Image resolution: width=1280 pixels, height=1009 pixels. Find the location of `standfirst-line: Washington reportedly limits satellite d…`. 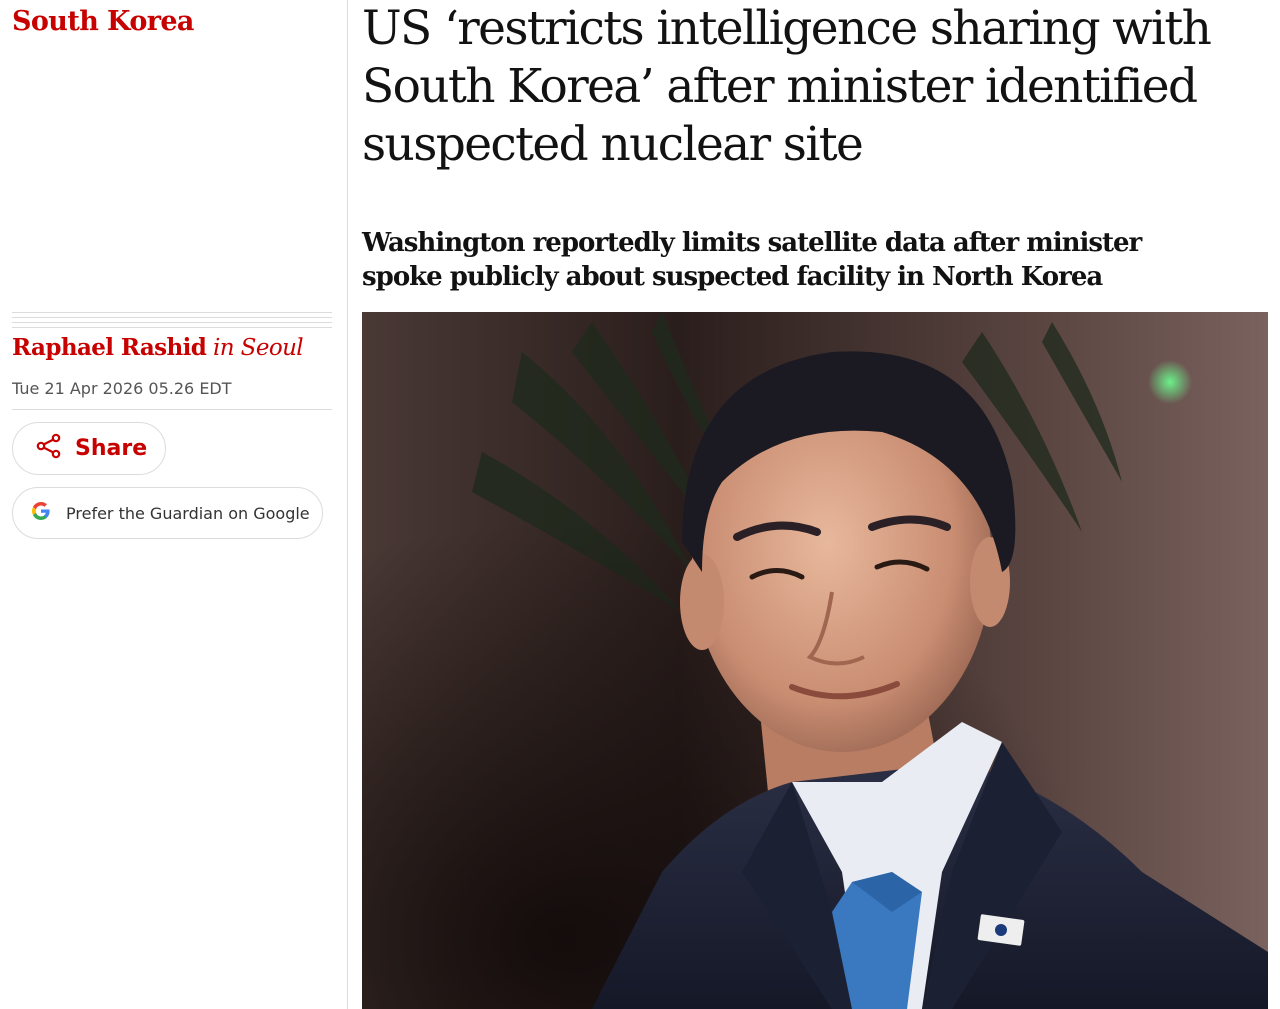

standfirst-line: Washington reportedly limits satellite d… is located at coordinates (752, 243).